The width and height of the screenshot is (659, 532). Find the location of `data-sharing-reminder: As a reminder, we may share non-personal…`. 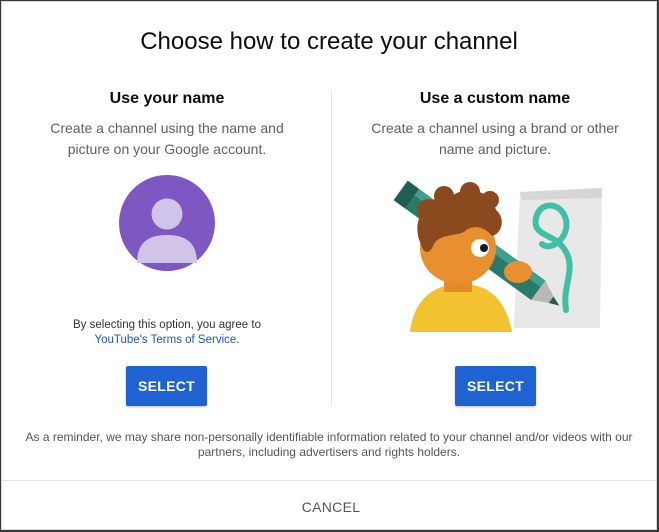

data-sharing-reminder: As a reminder, we may share non-personal… is located at coordinates (329, 444).